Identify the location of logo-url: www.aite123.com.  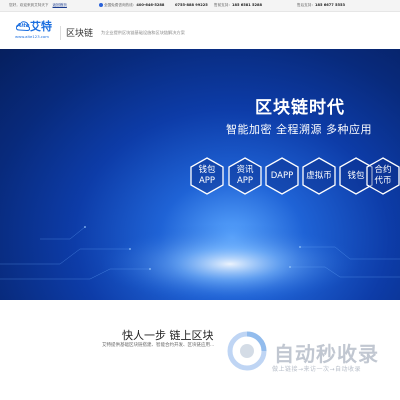
(32, 36).